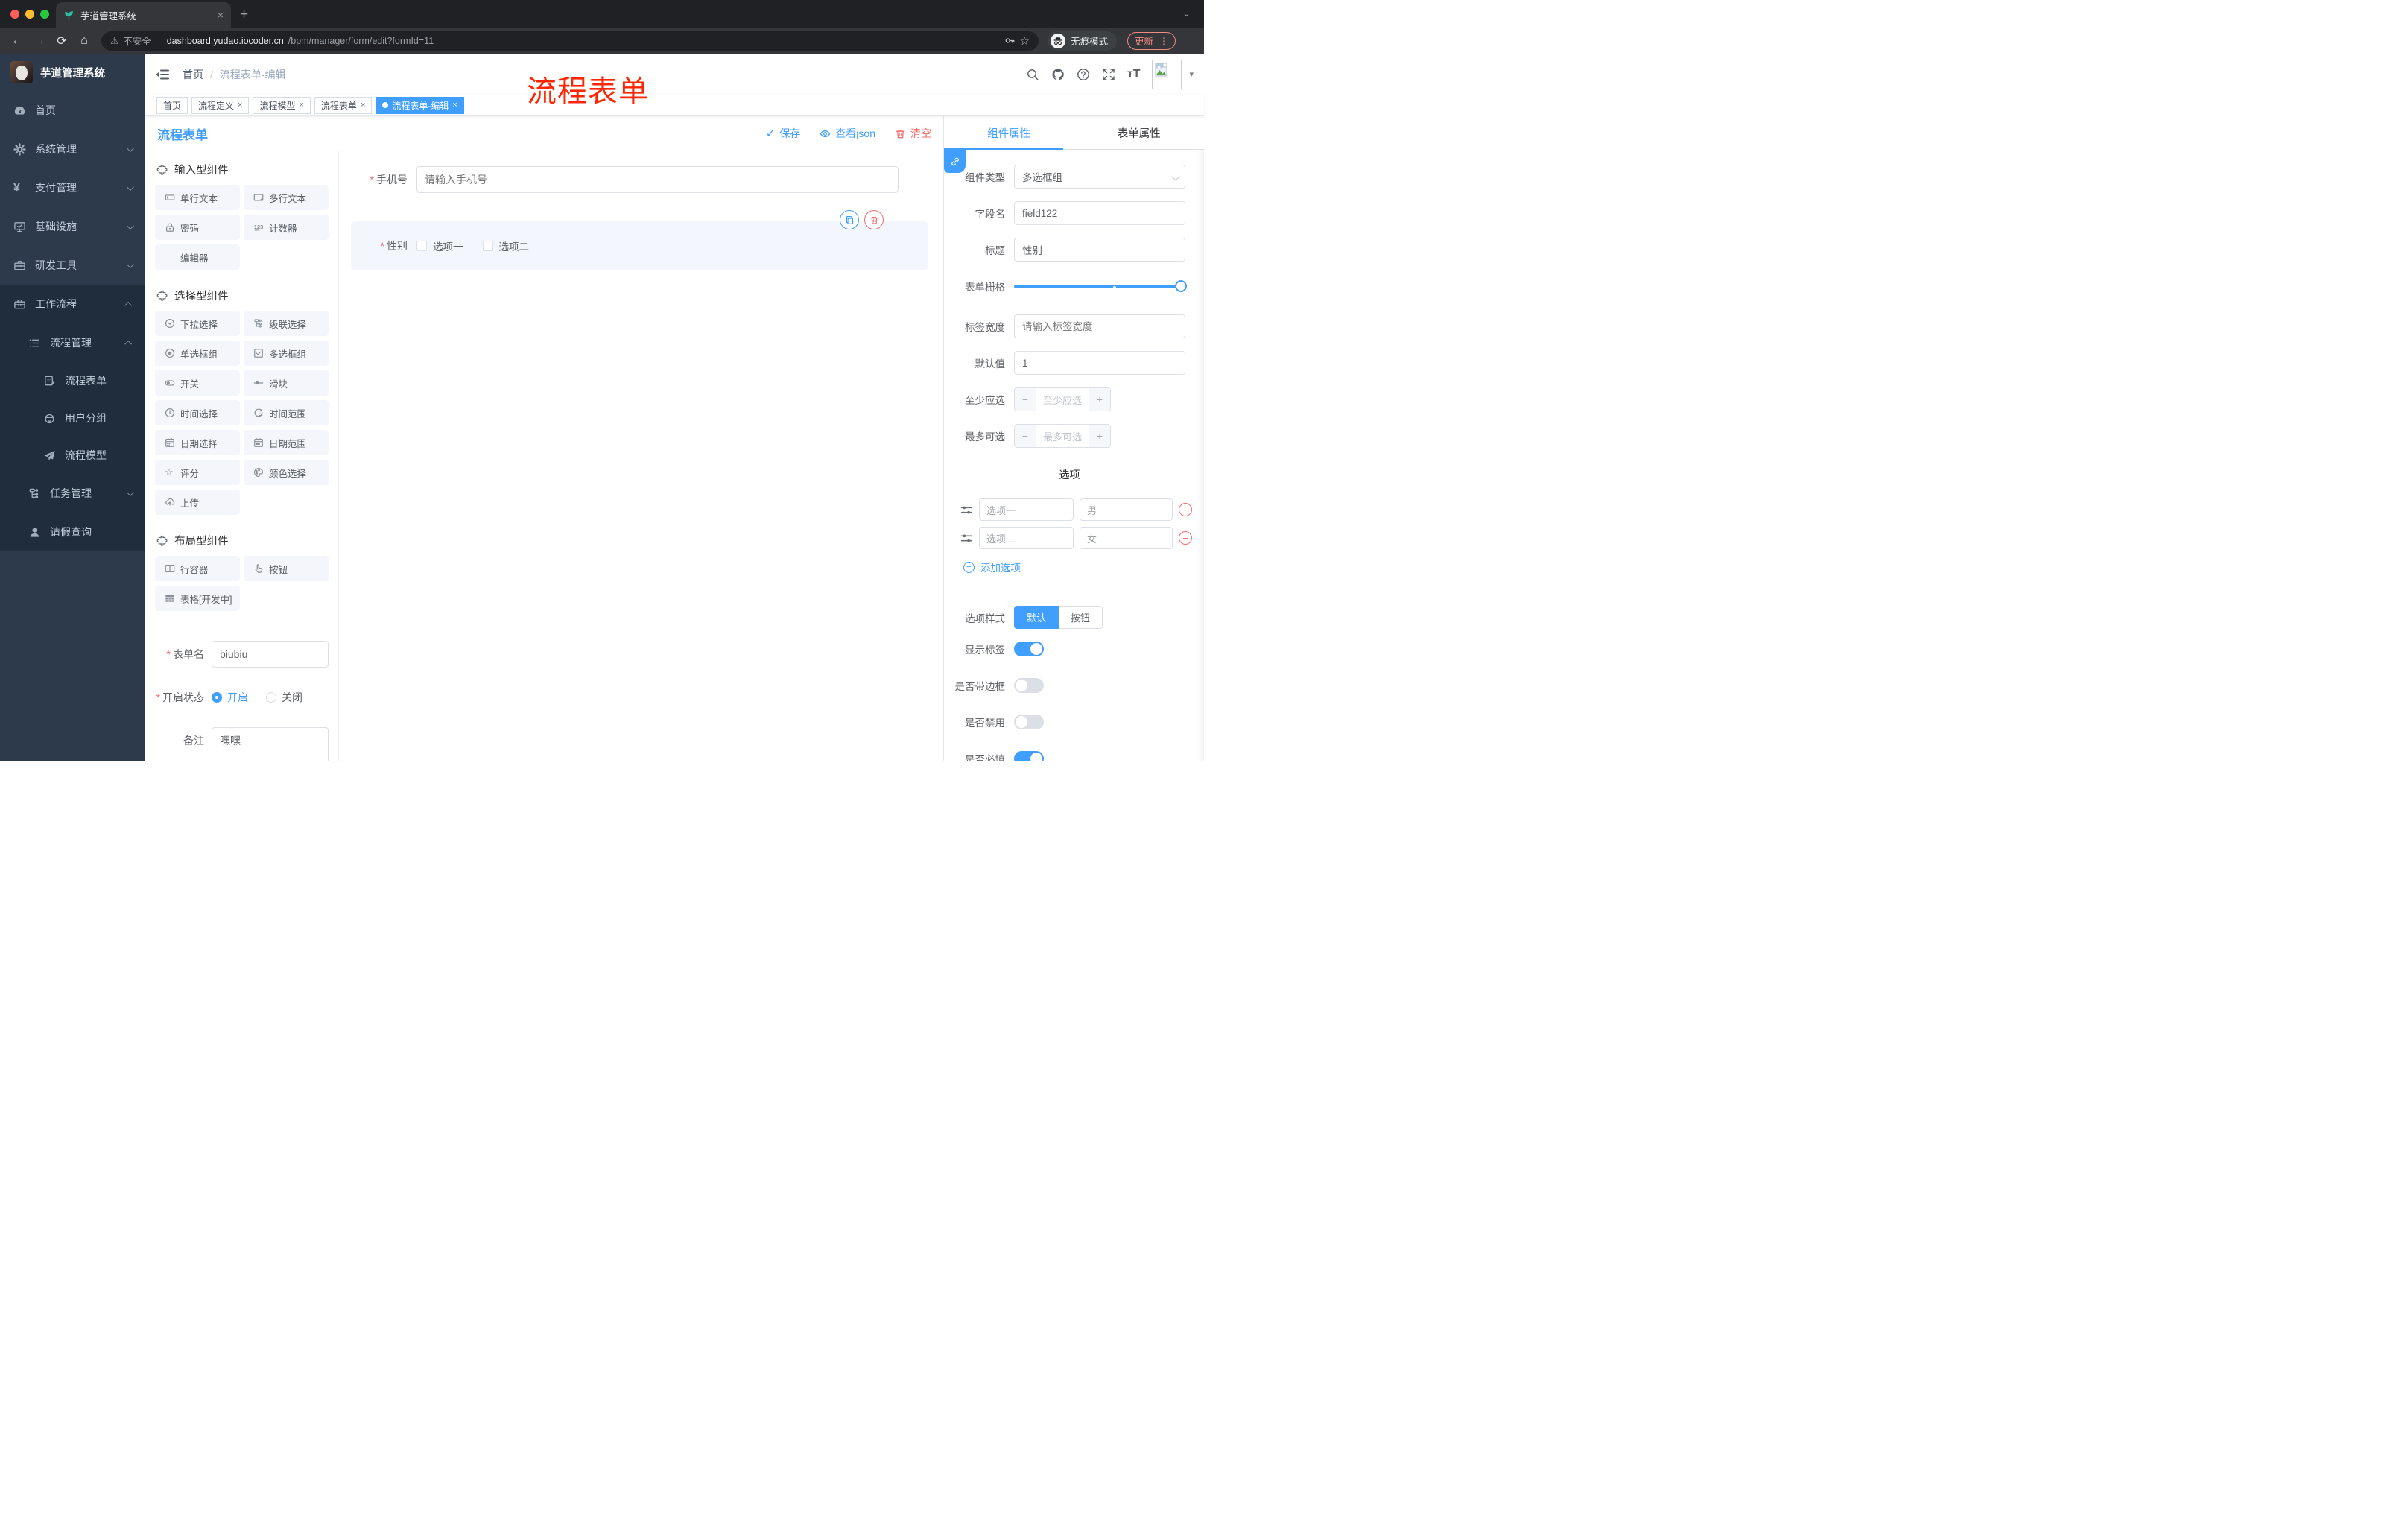 This screenshot has height=1523, width=2408. I want to click on new-tab-button: +, so click(244, 15).